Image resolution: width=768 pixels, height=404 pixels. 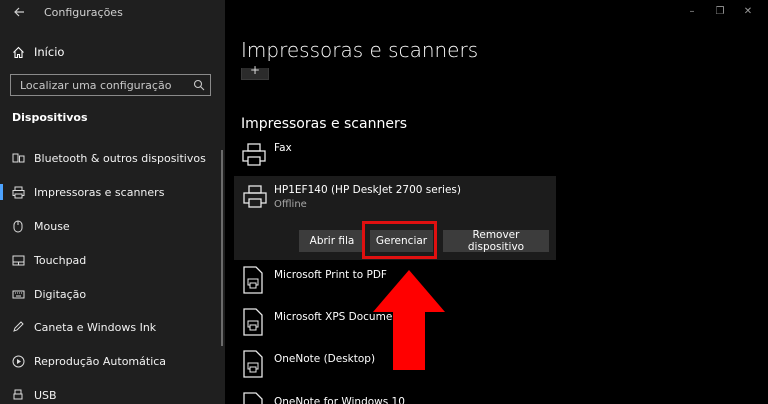 I want to click on app-title: Configurações, so click(x=83, y=12).